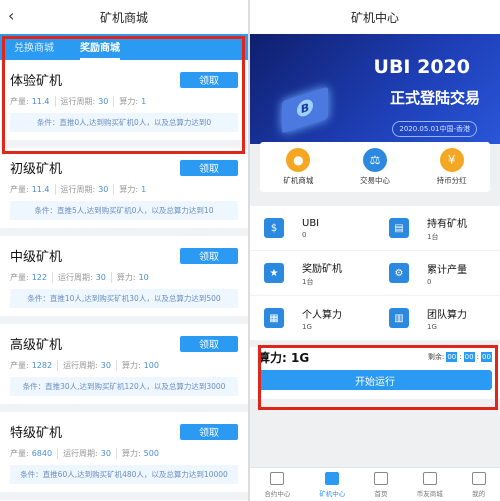  What do you see at coordinates (36, 169) in the screenshot?
I see `miner-name: 初级矿机` at bounding box center [36, 169].